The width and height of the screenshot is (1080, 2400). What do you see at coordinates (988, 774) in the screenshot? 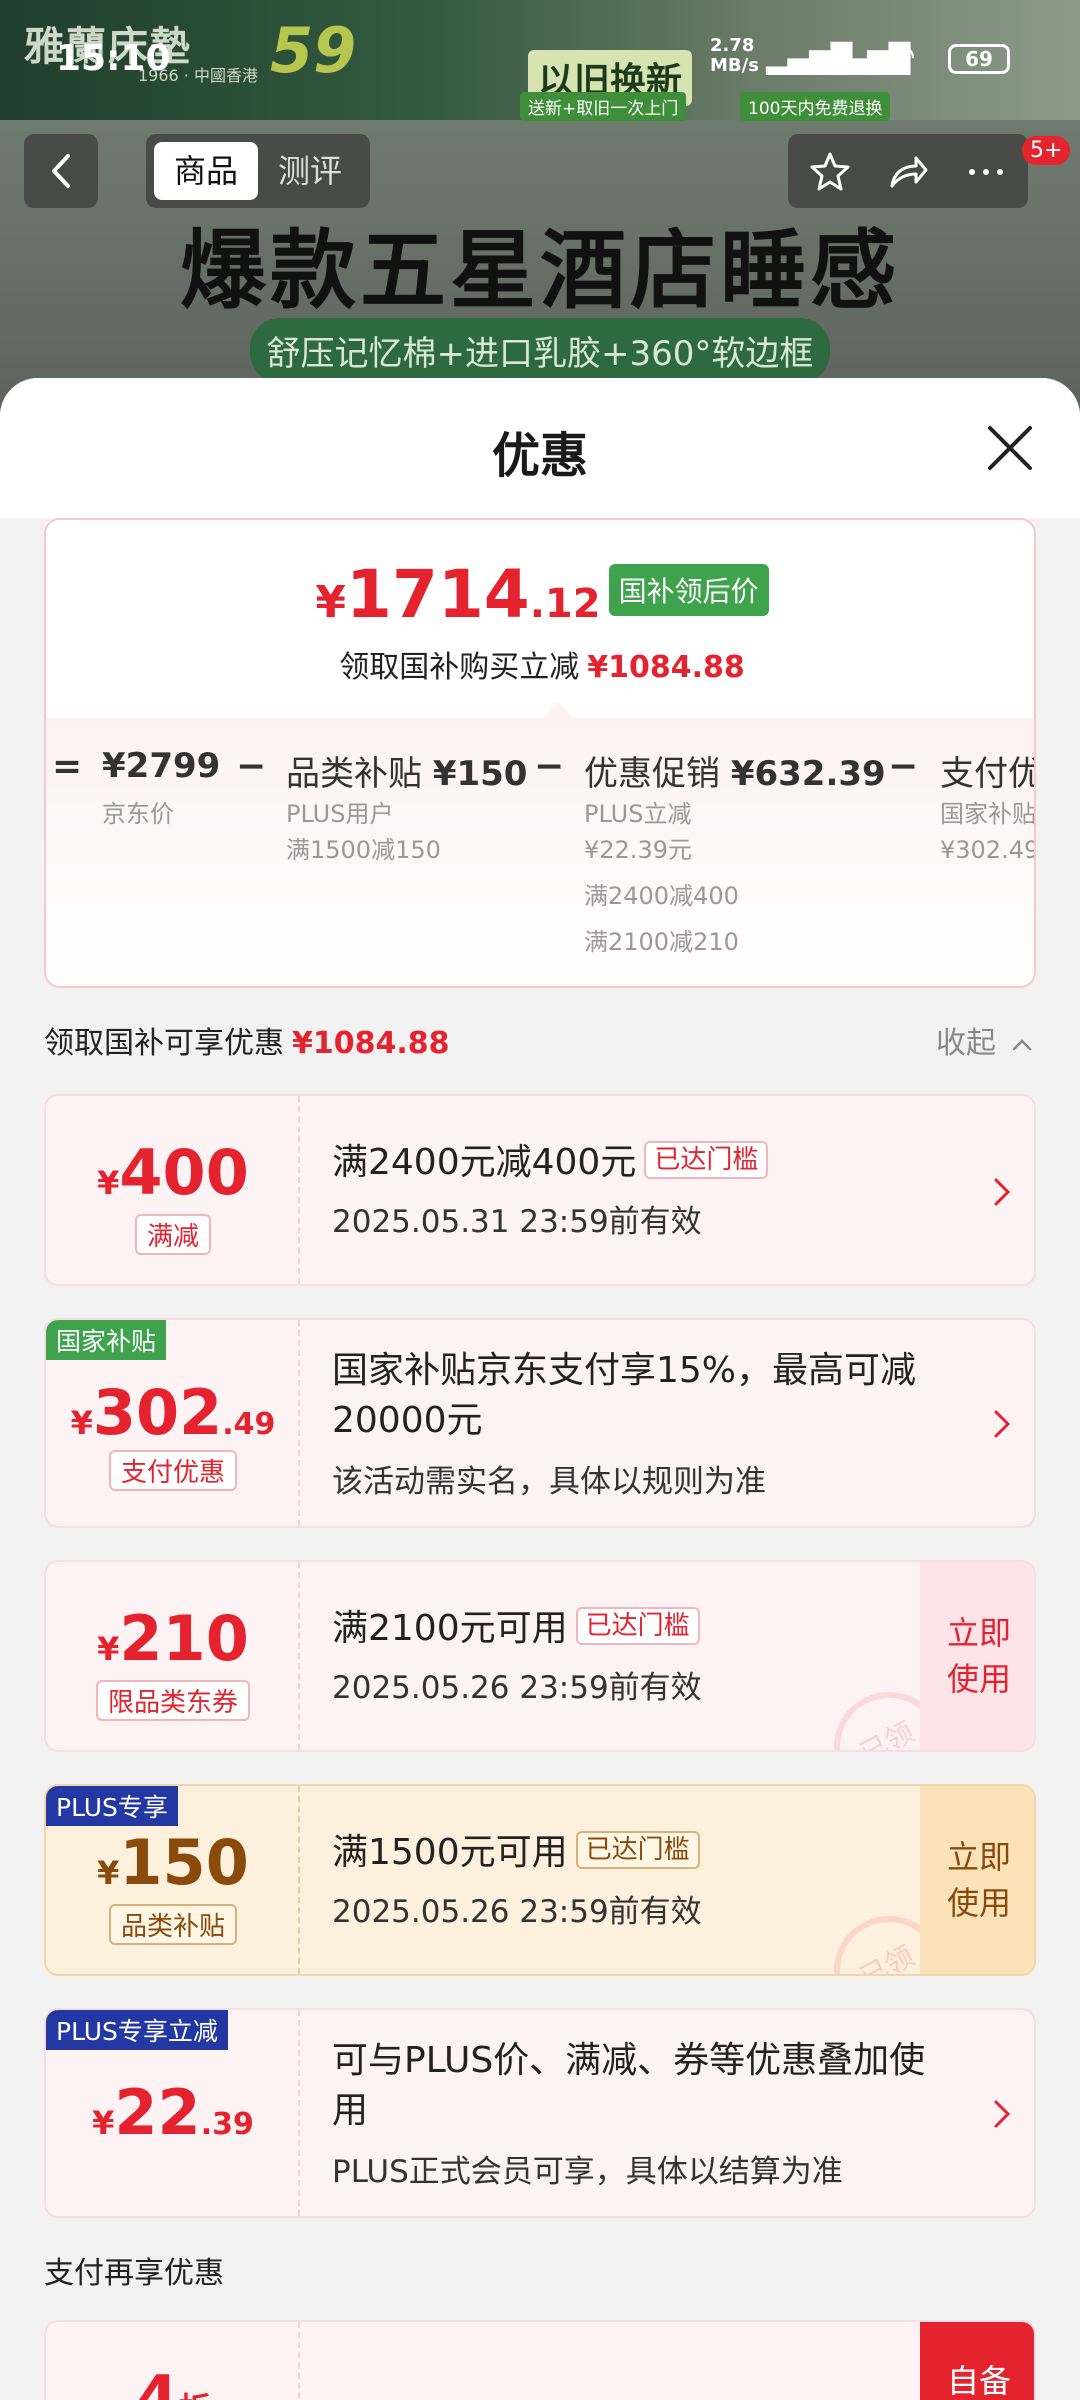
I see `calc-item: 支付优` at bounding box center [988, 774].